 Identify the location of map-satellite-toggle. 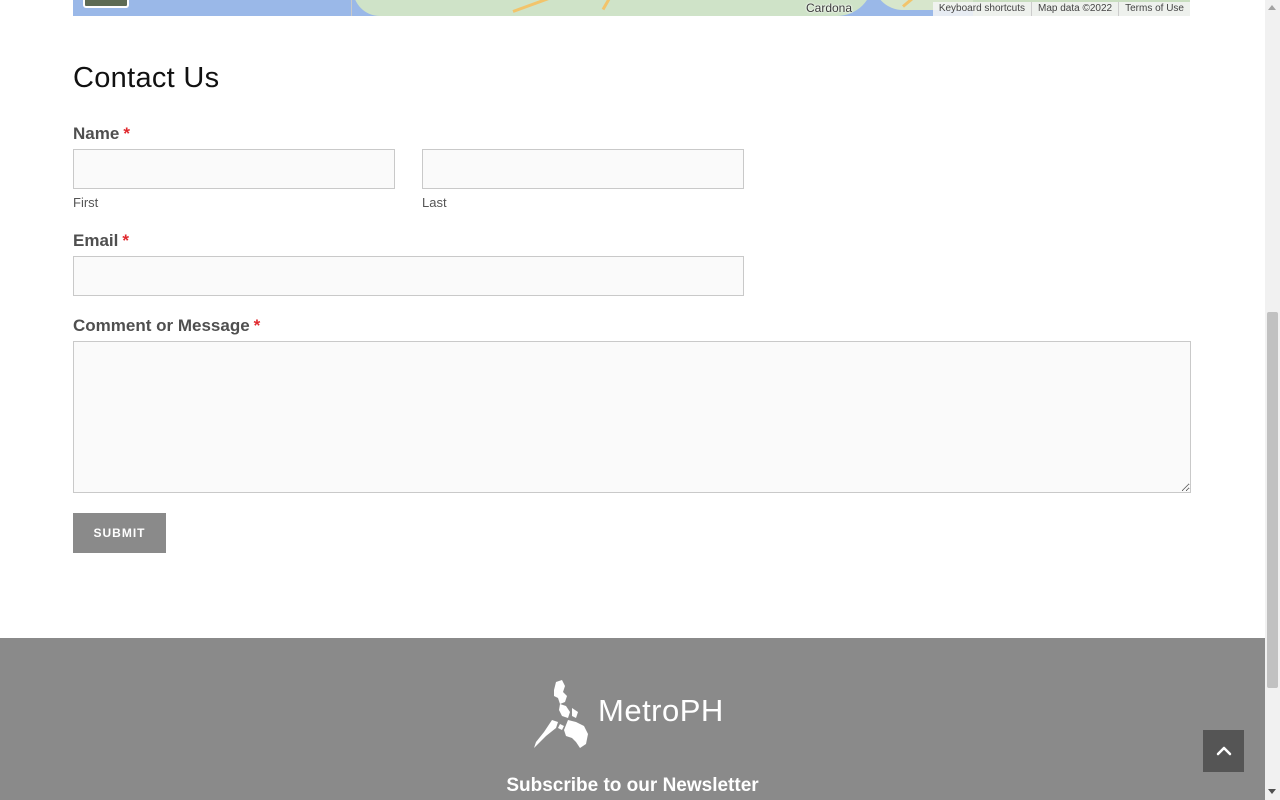
(106, 4).